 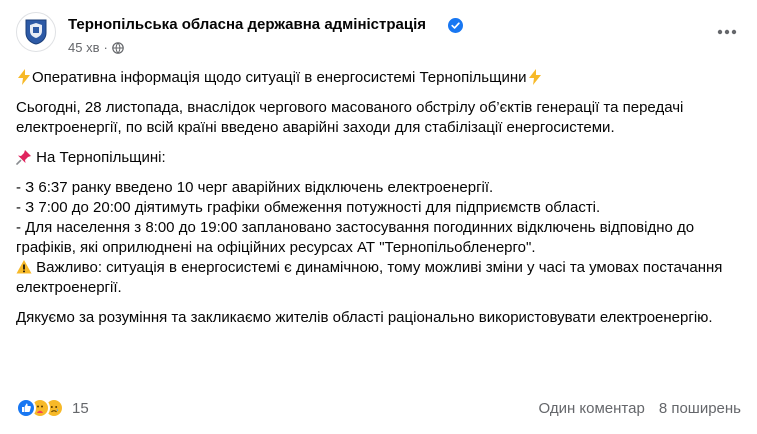 I want to click on shares-count-link: 8 поширень, so click(x=700, y=408).